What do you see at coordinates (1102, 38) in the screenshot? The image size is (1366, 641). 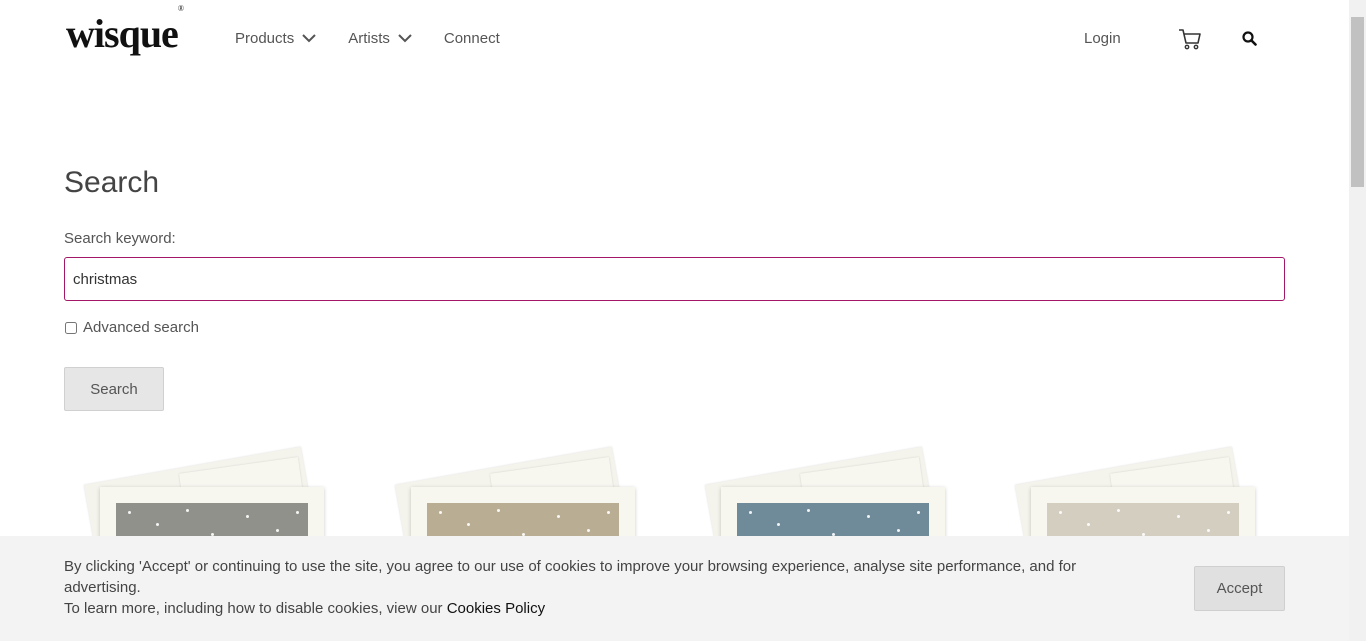 I see `login-link: Login` at bounding box center [1102, 38].